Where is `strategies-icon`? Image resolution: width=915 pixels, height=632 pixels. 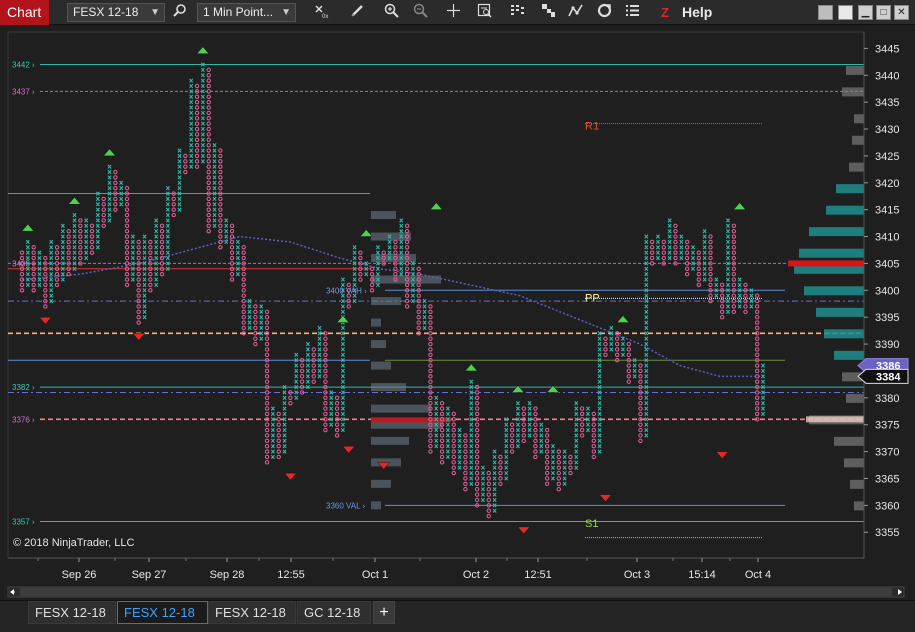
strategies-icon is located at coordinates (604, 12).